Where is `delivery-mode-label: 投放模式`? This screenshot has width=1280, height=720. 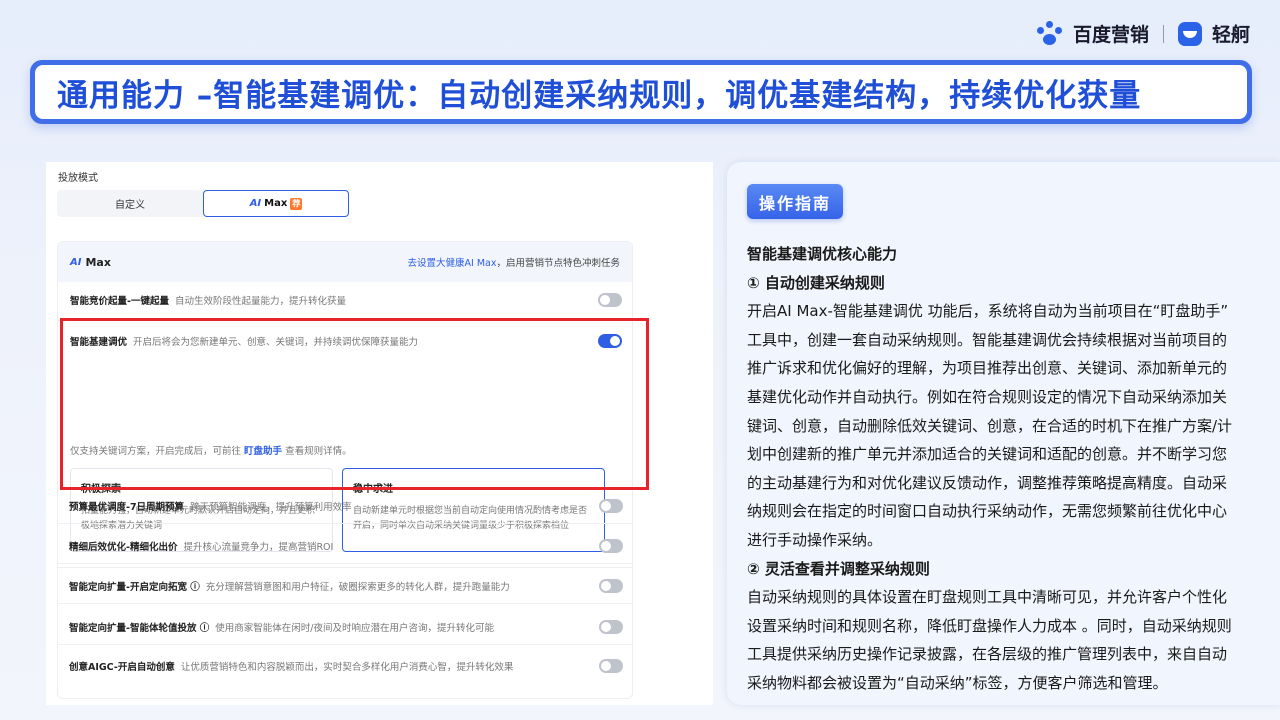
delivery-mode-label: 投放模式 is located at coordinates (78, 178).